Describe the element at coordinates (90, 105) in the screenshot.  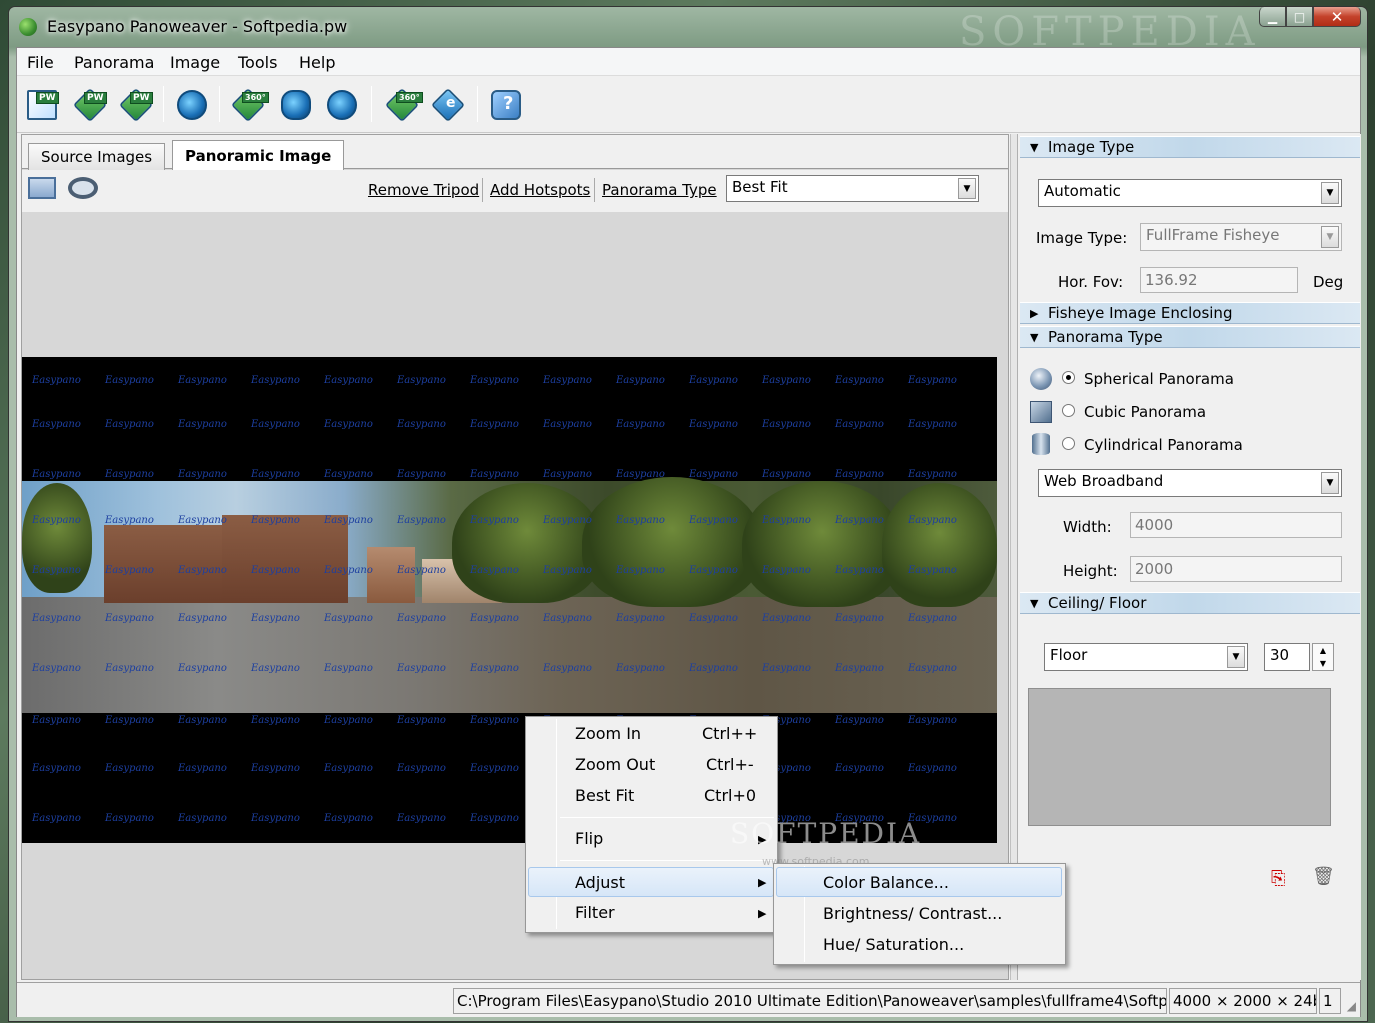
I see `open-project-button: PW` at that location.